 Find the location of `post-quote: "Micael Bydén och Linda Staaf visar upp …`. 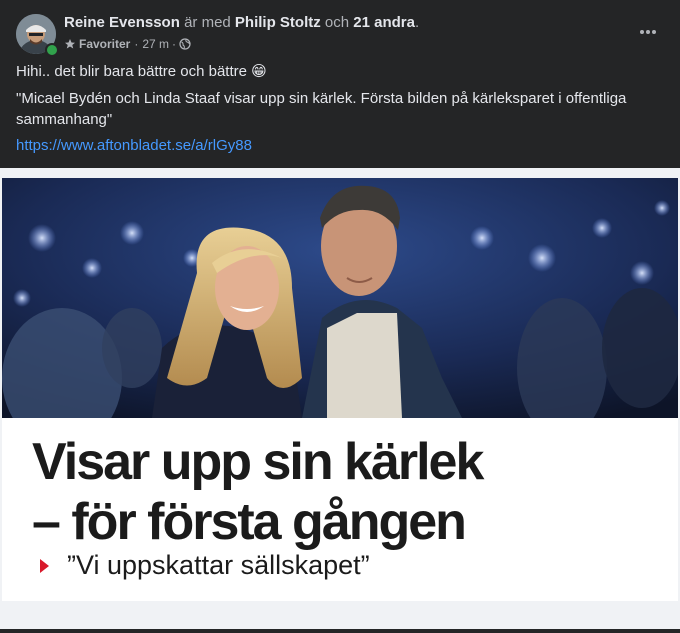

post-quote: "Micael Bydén och Linda Staaf visar upp … is located at coordinates (321, 109).